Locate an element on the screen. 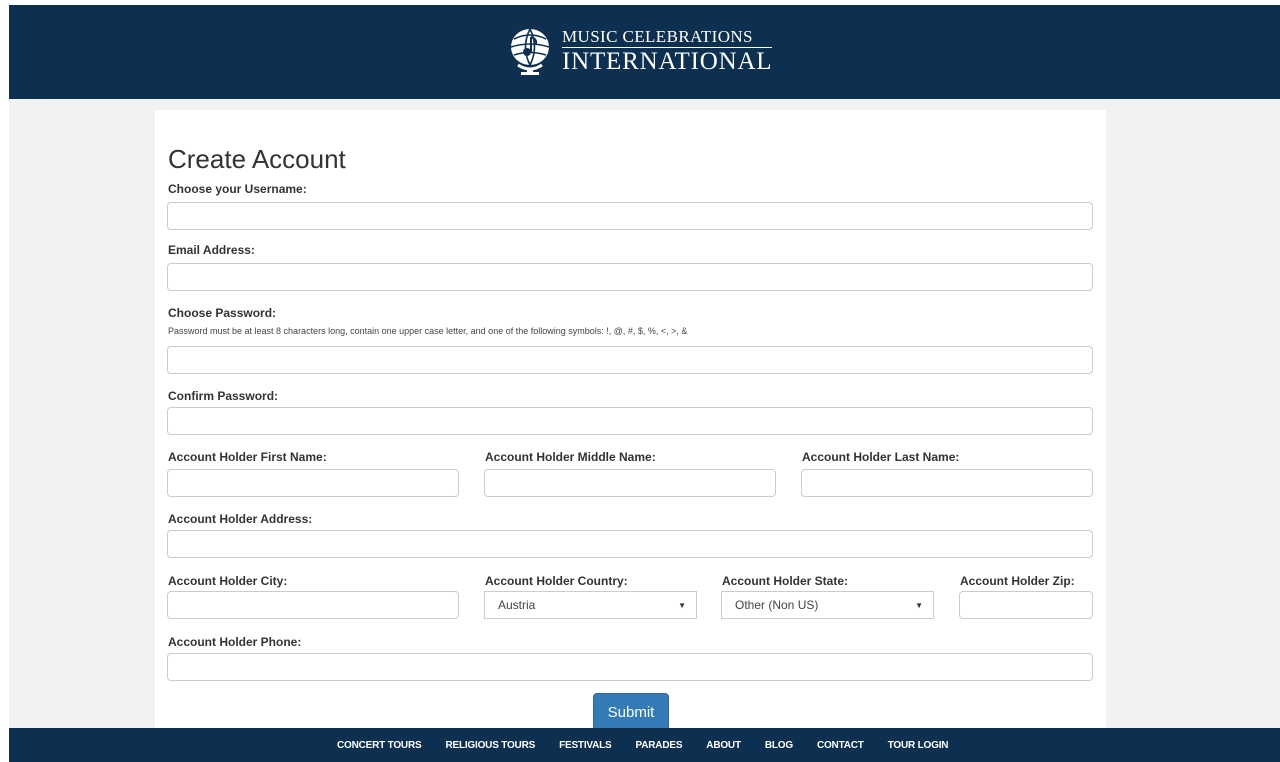 The width and height of the screenshot is (1280, 762). username-input is located at coordinates (630, 216).